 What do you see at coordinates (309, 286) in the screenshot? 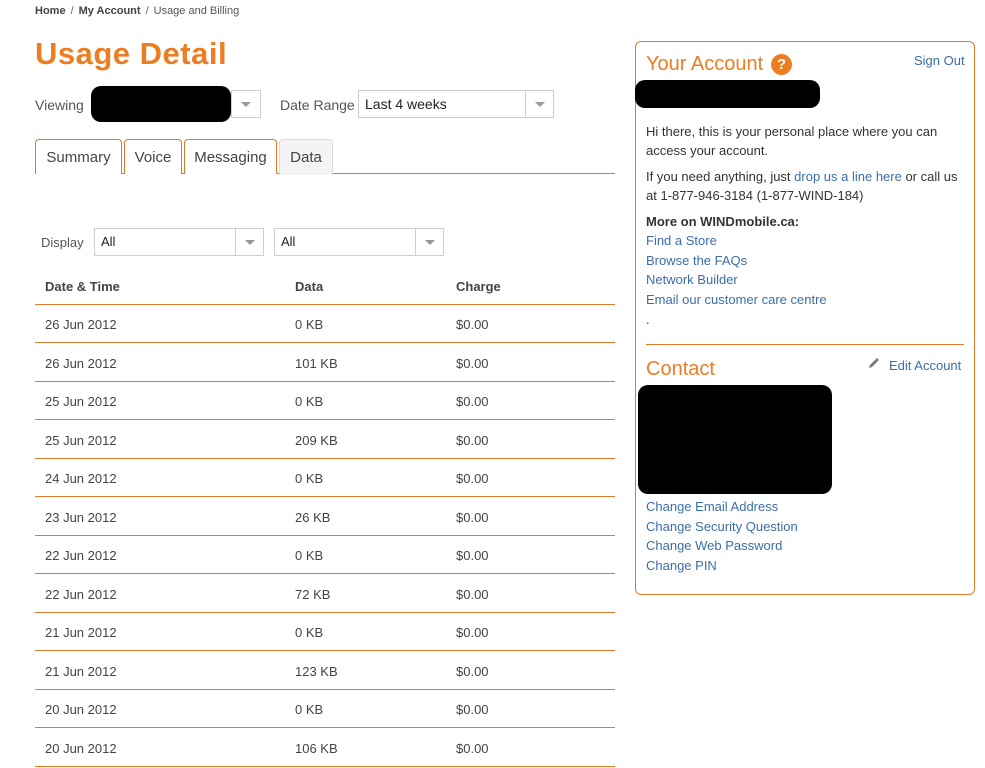
I see `column-header-data: Data` at bounding box center [309, 286].